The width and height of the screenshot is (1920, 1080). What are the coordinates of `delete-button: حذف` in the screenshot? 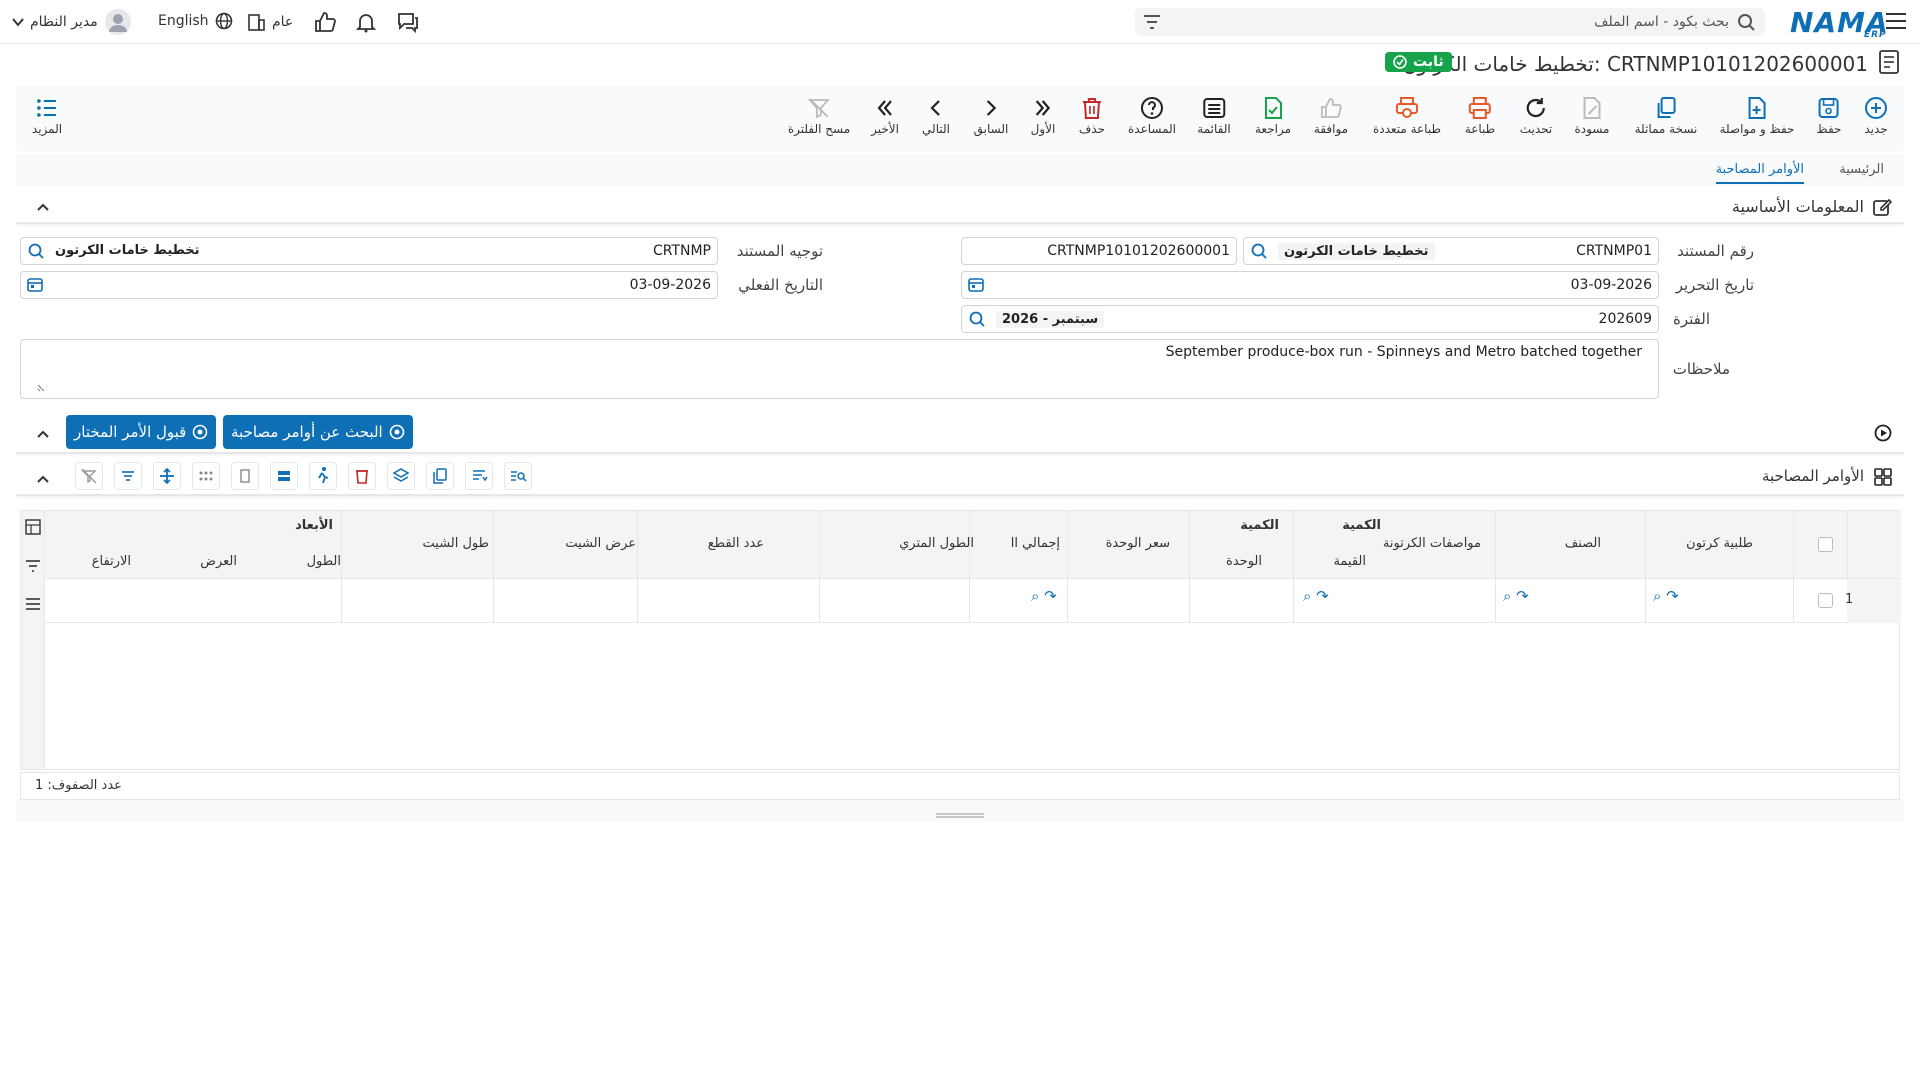 It's located at (1092, 116).